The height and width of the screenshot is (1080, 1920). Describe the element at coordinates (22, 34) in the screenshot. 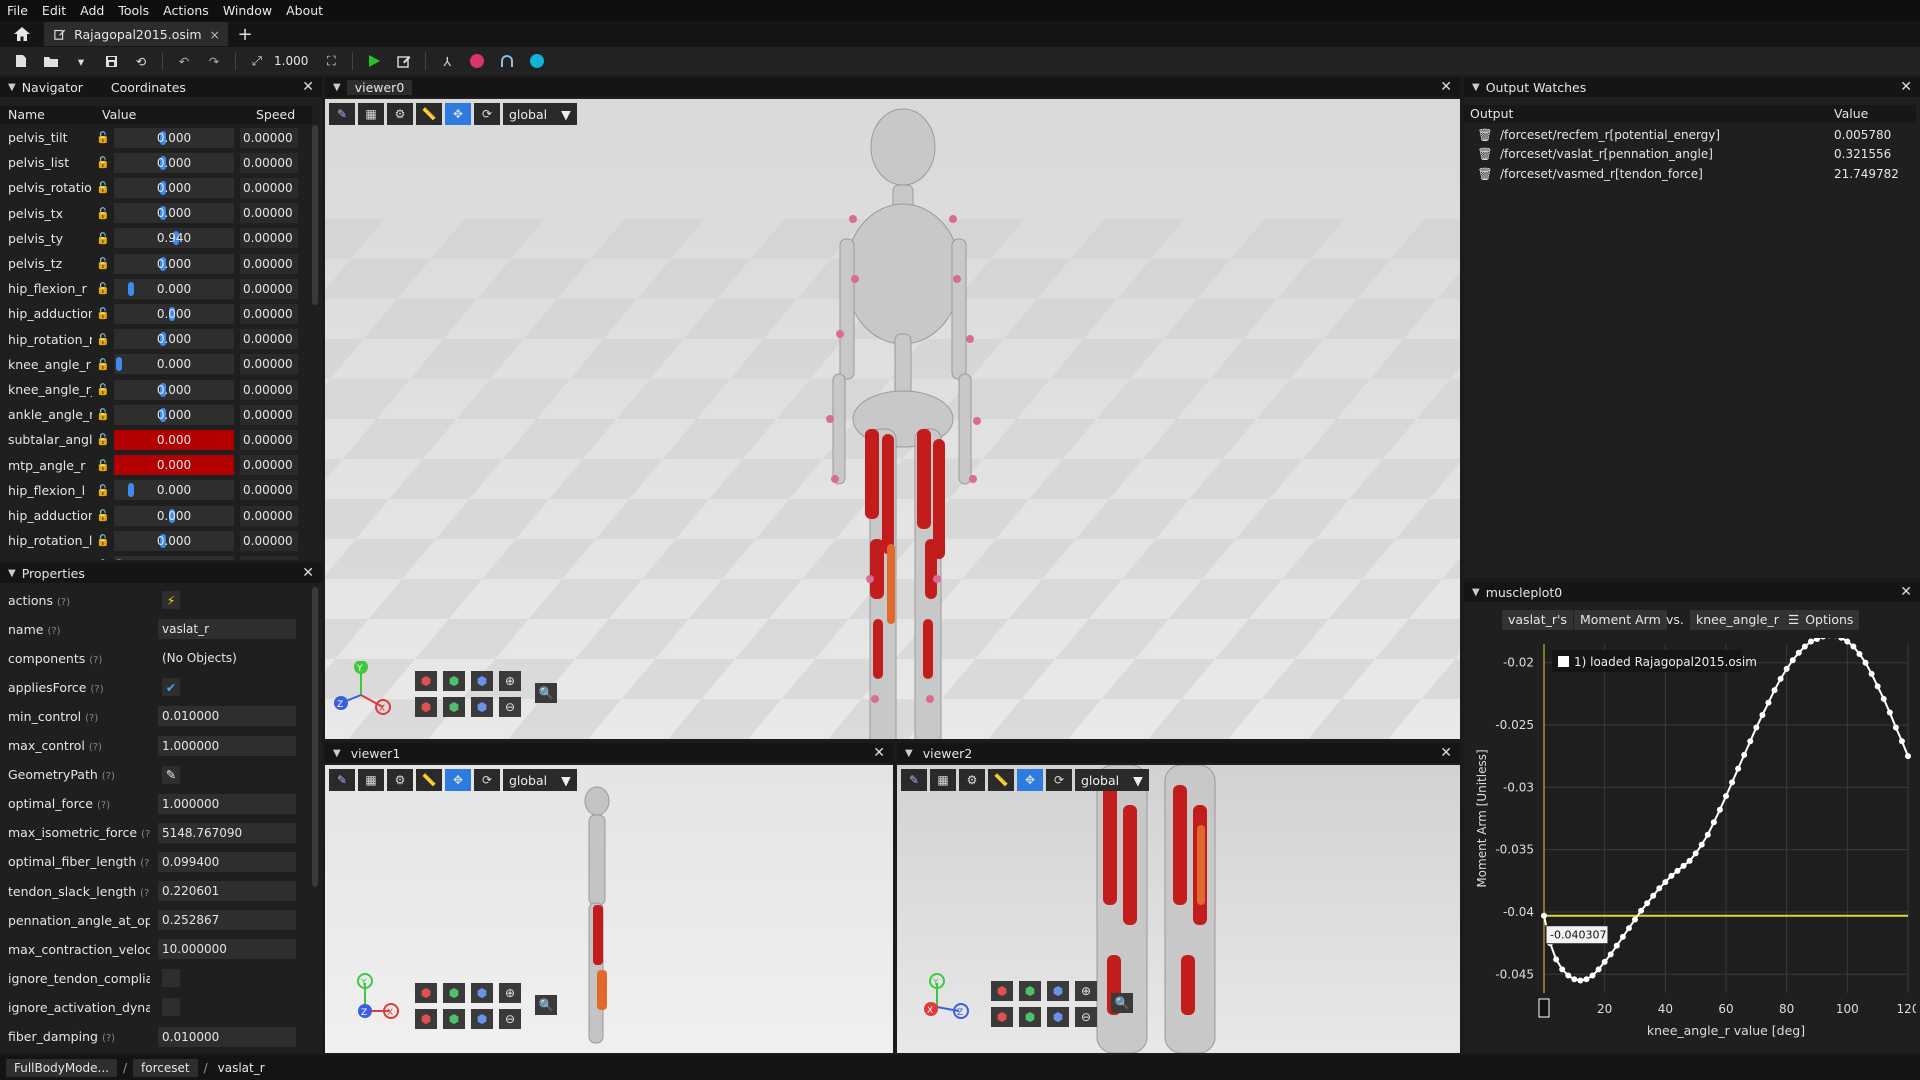

I see `home-tab` at that location.